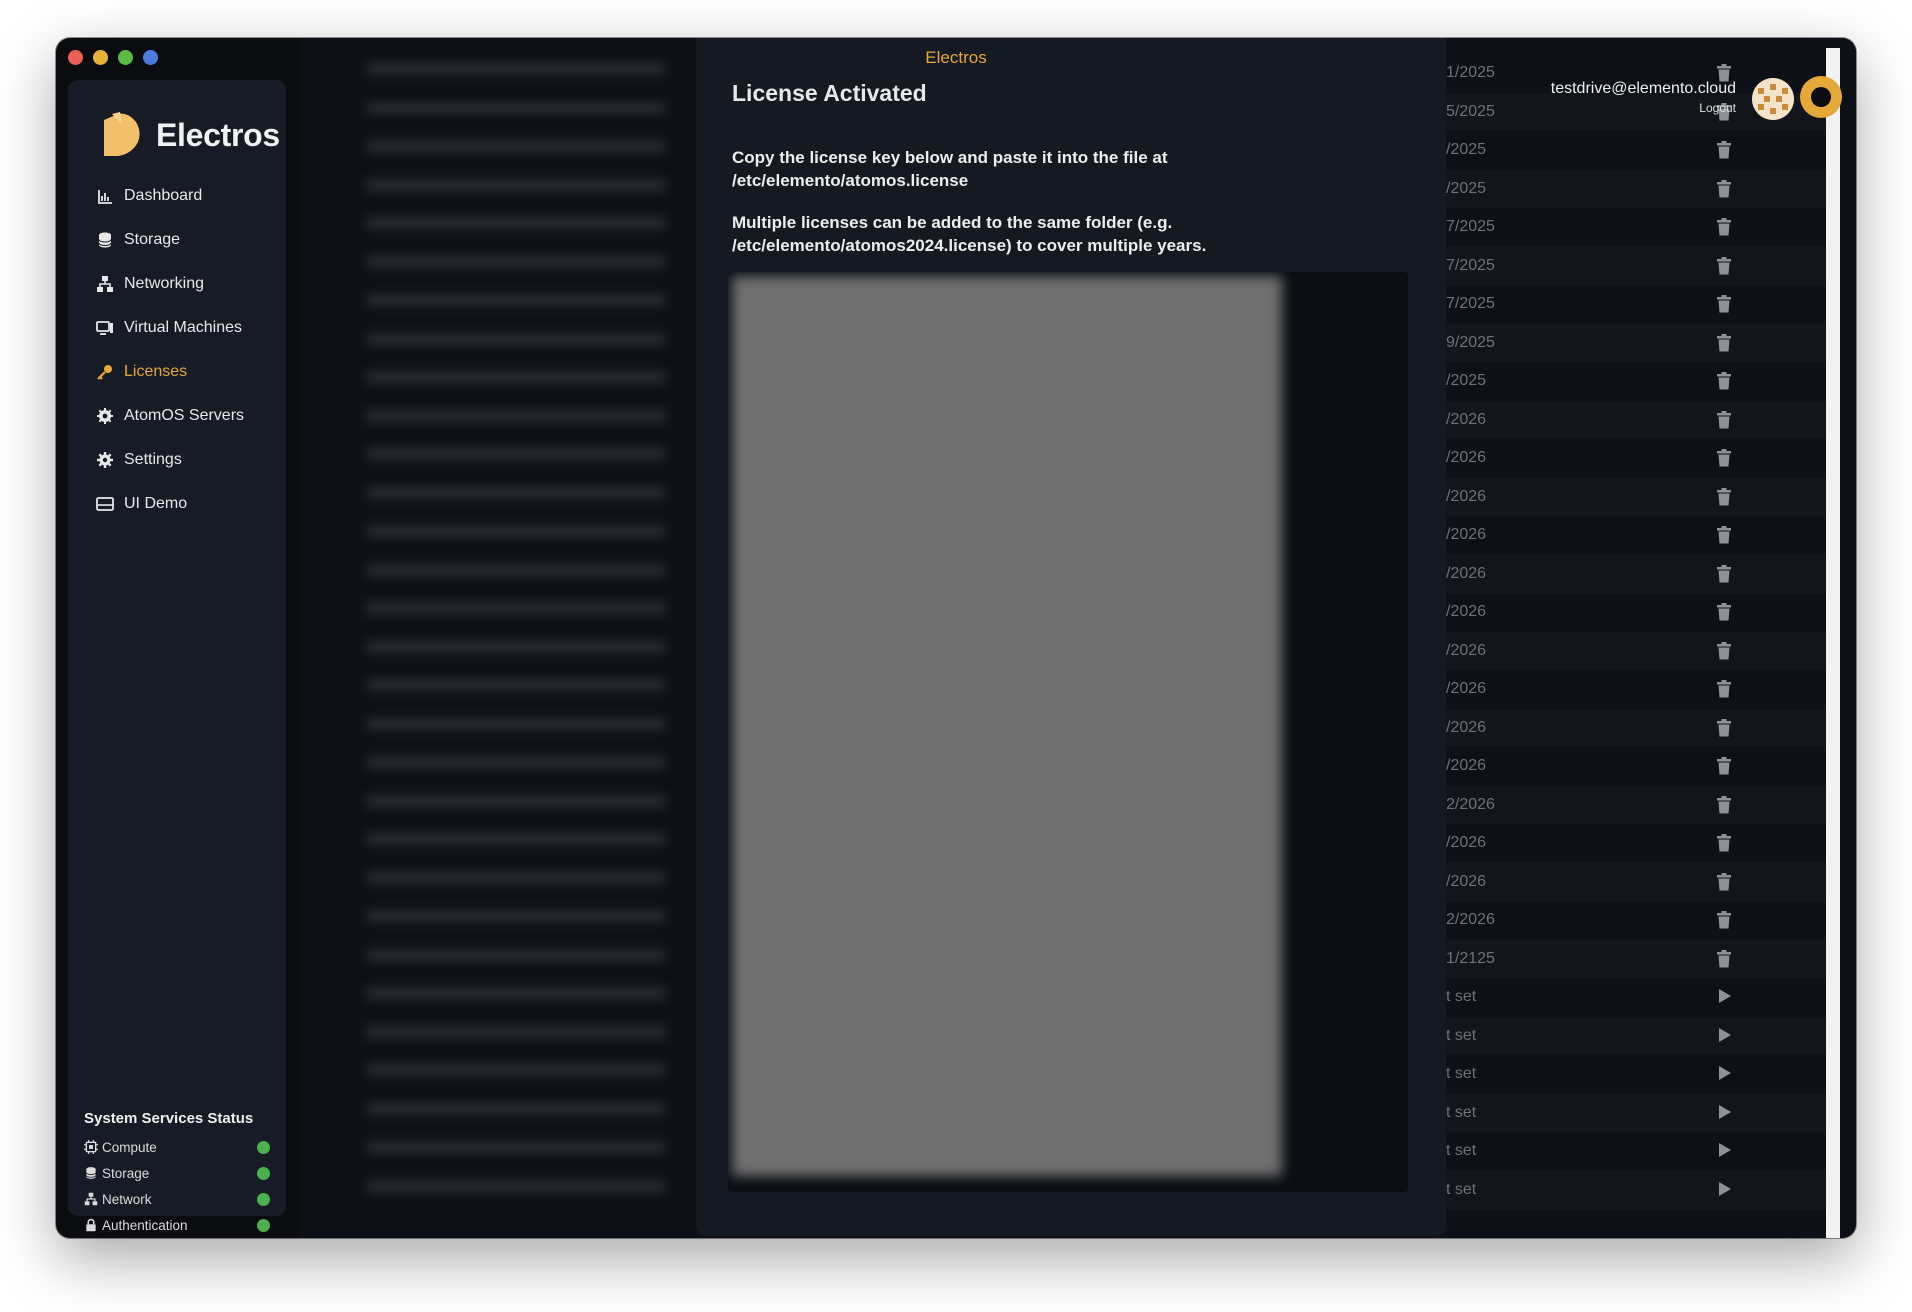  Describe the element at coordinates (139, 460) in the screenshot. I see `sidebar-item-settings: Settings` at that location.